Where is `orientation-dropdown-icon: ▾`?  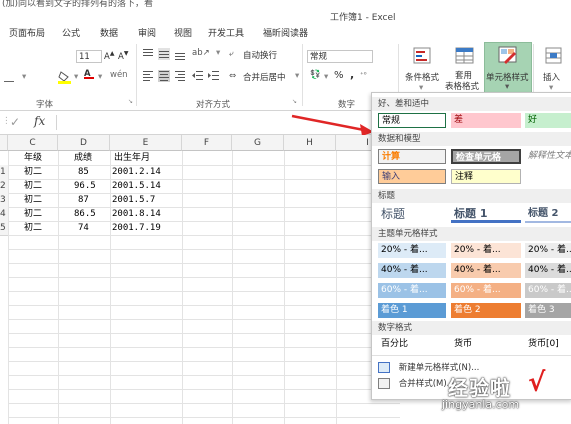 orientation-dropdown-icon: ▾ is located at coordinates (218, 53).